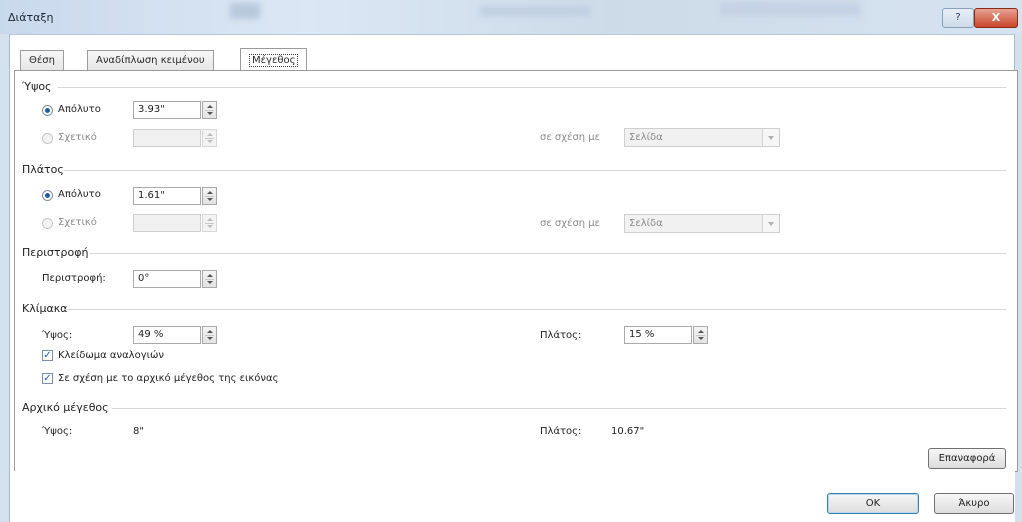 This screenshot has height=522, width=1022. What do you see at coordinates (958, 18) in the screenshot?
I see `help-button: ?` at bounding box center [958, 18].